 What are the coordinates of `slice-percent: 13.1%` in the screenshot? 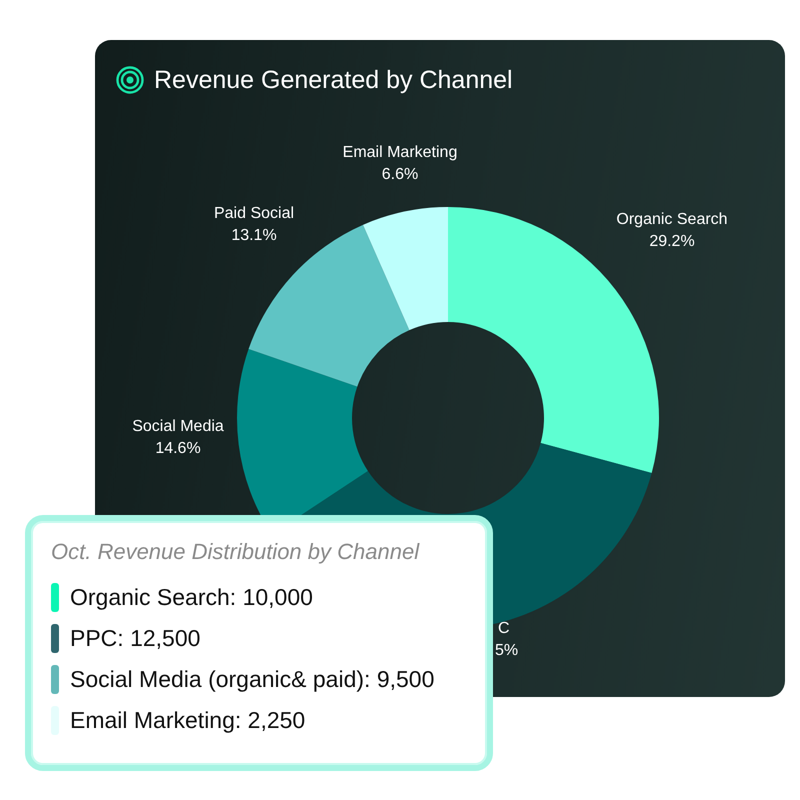 It's located at (254, 235).